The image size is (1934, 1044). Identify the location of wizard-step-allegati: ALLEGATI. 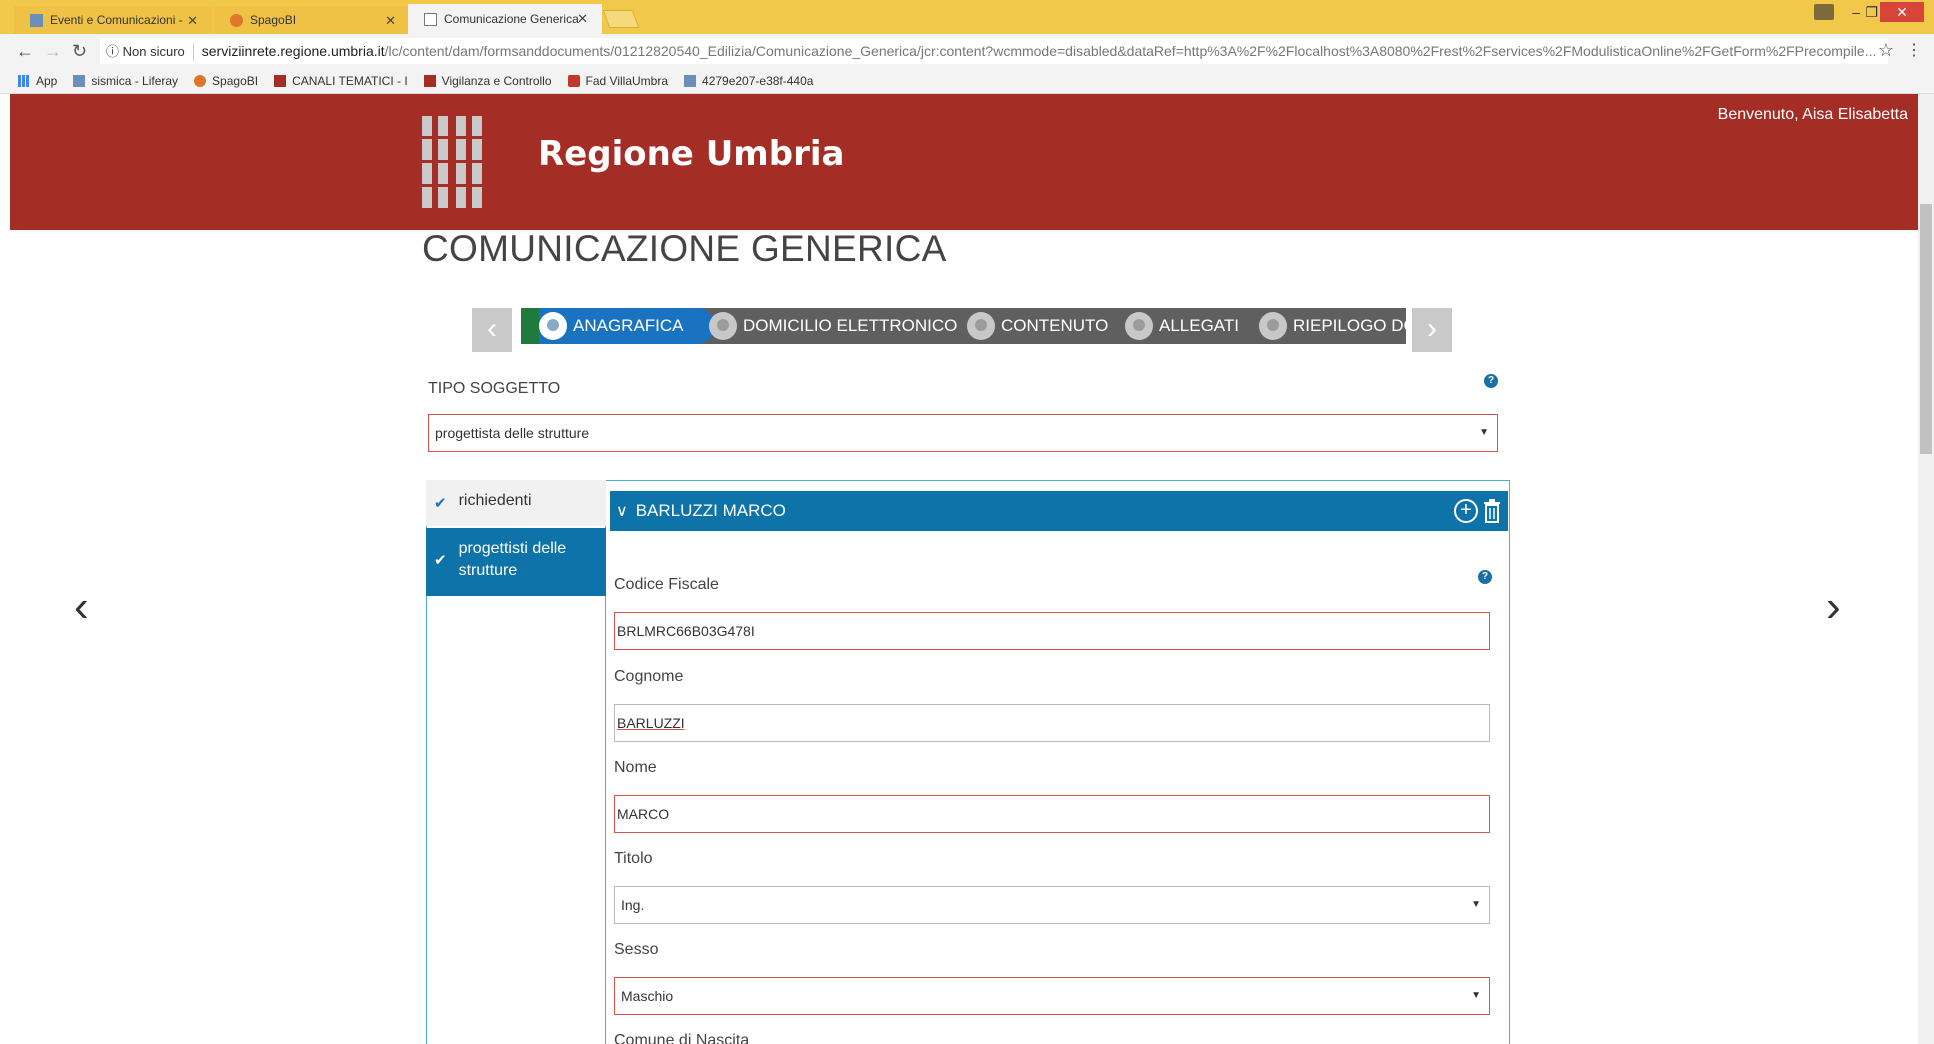
(1182, 326).